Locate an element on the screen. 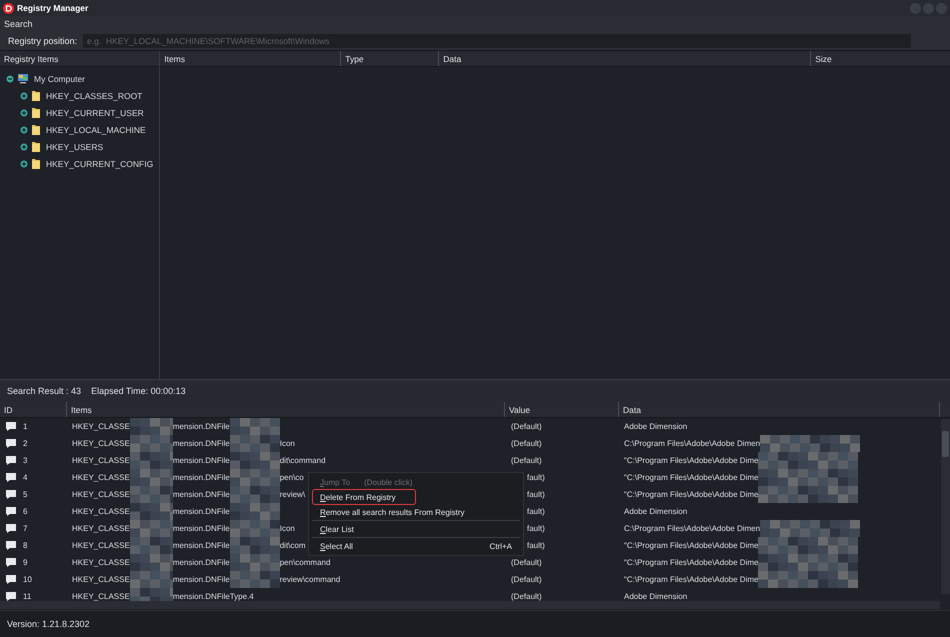  tree-item: HKEY_CURRENT_CONFIG is located at coordinates (100, 163).